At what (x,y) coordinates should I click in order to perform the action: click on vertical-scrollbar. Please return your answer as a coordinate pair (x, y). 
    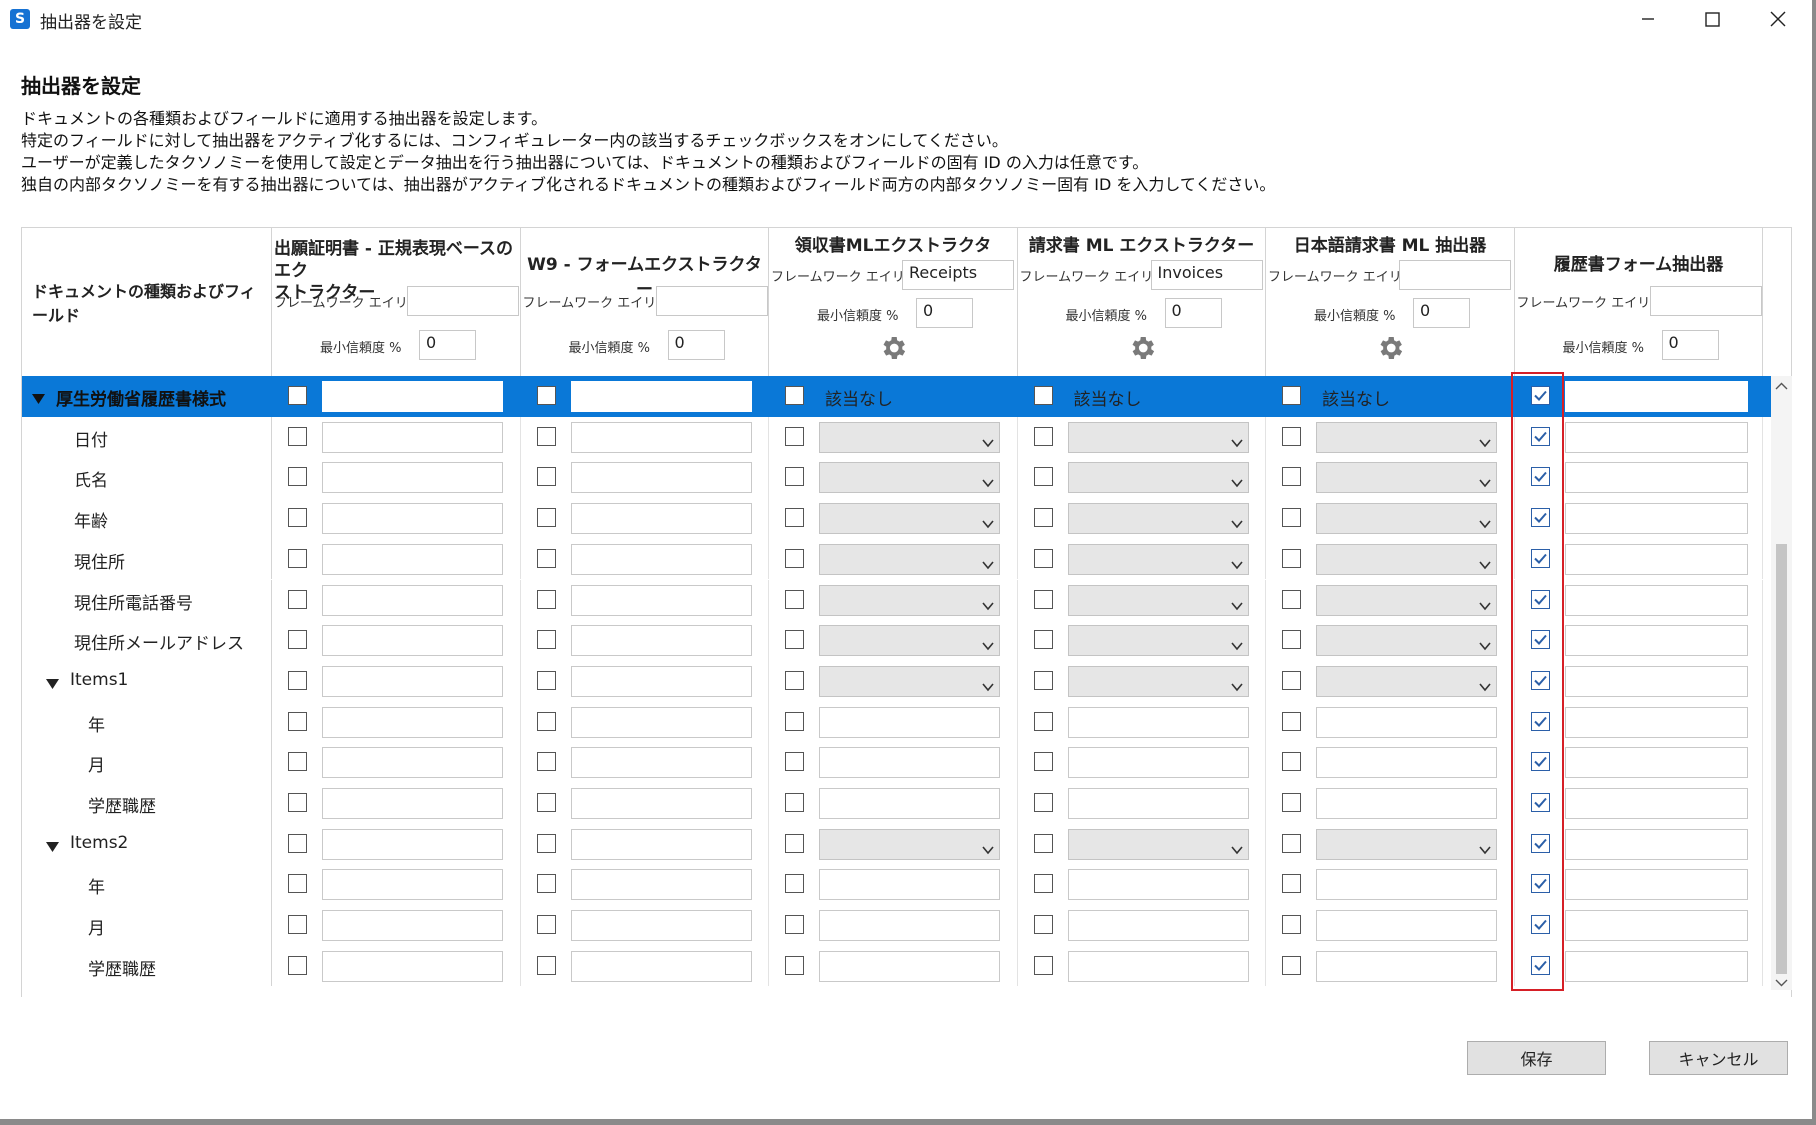
    Looking at the image, I should click on (1781, 683).